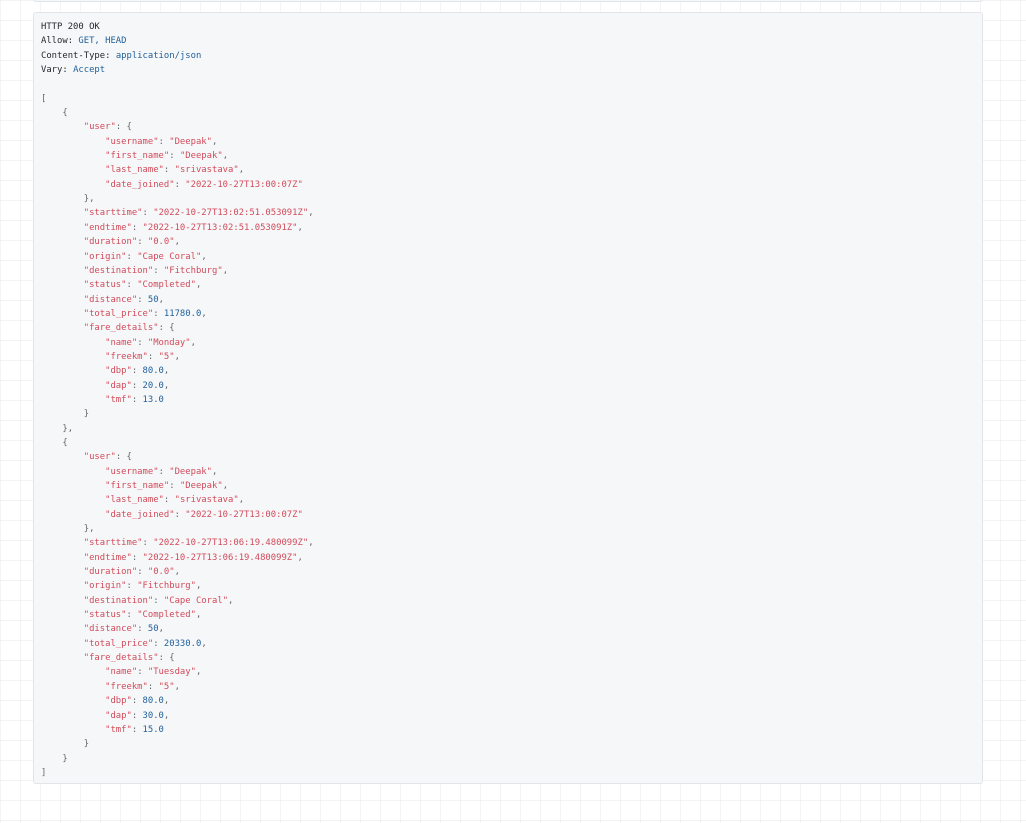  What do you see at coordinates (153, 715) in the screenshot?
I see `json-value: 30.0` at bounding box center [153, 715].